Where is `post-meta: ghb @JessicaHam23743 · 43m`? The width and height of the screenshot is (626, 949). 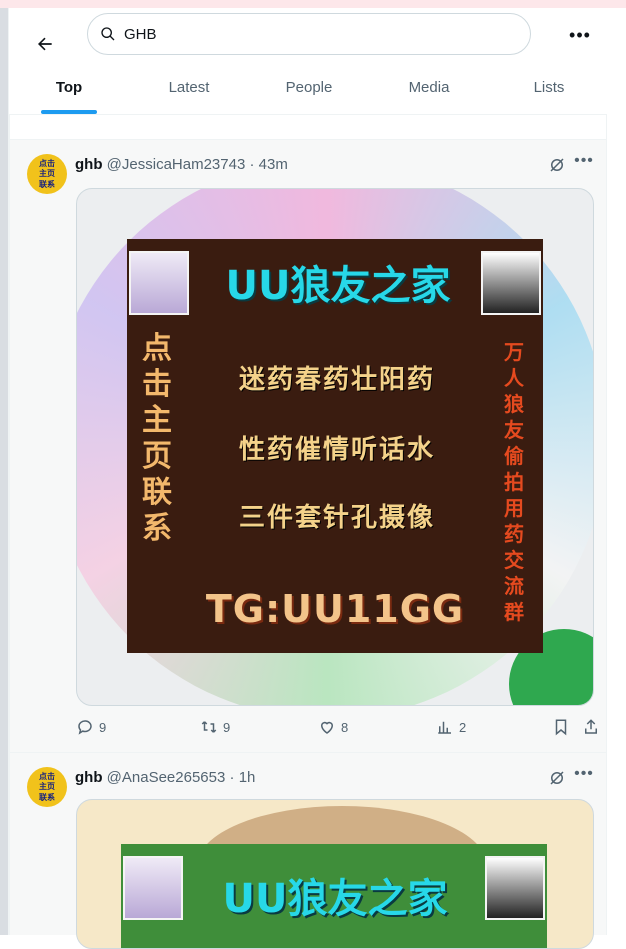
post-meta: ghb @JessicaHam23743 · 43m is located at coordinates (181, 164).